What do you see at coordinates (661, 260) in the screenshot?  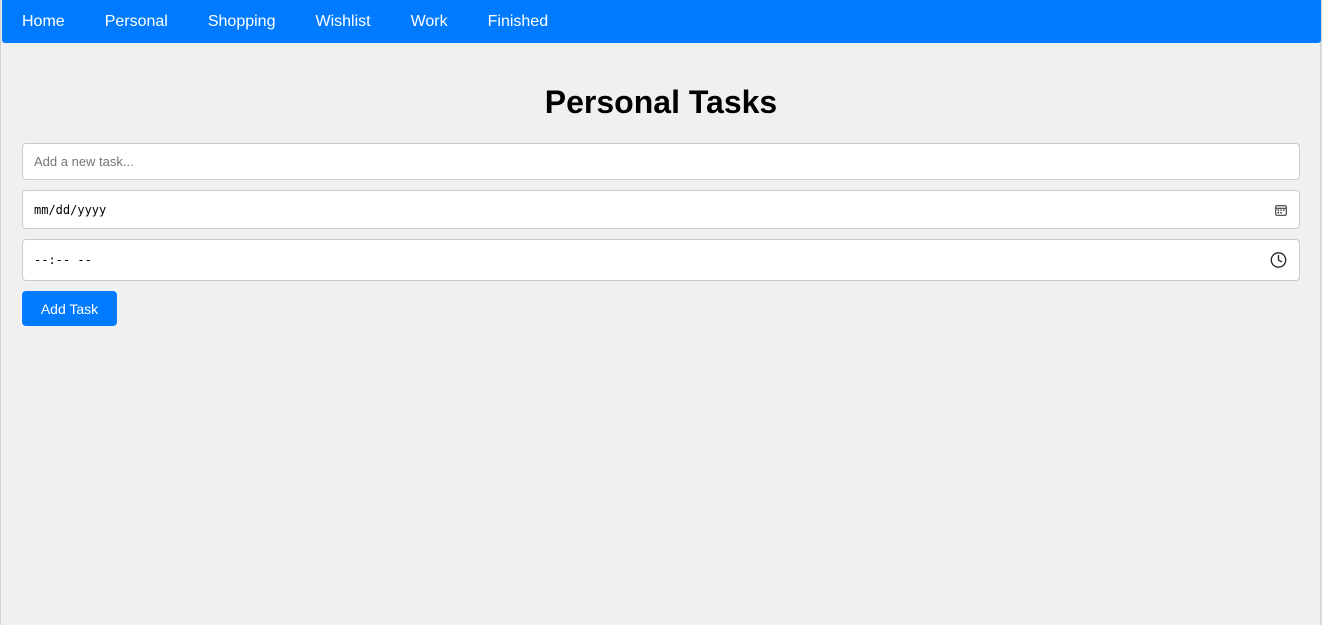 I see `time-input: --:-- --` at bounding box center [661, 260].